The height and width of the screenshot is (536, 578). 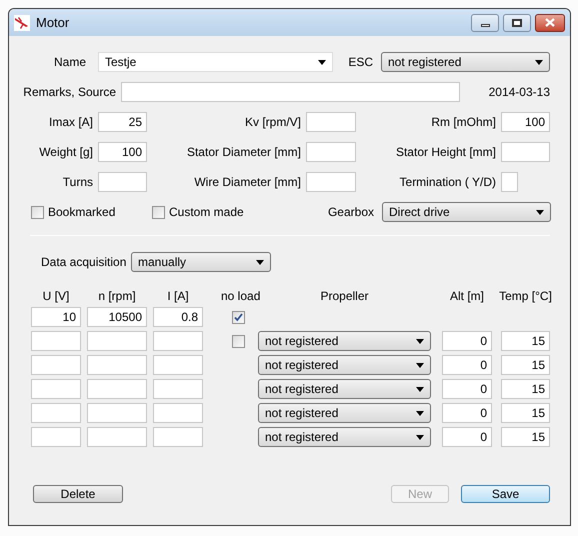 I want to click on column-header: no load, so click(x=240, y=296).